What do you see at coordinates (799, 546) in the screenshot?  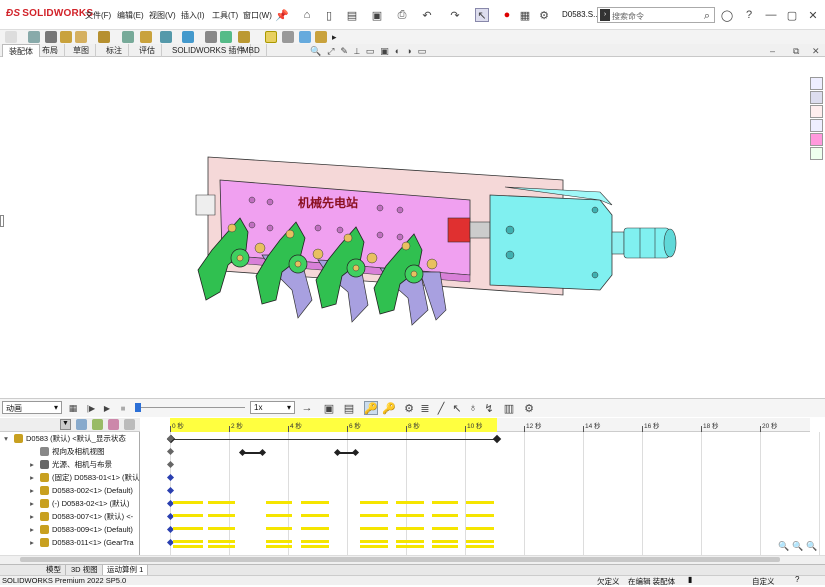 I see `timeline-zoom-controls: 🔍🔍🔍` at bounding box center [799, 546].